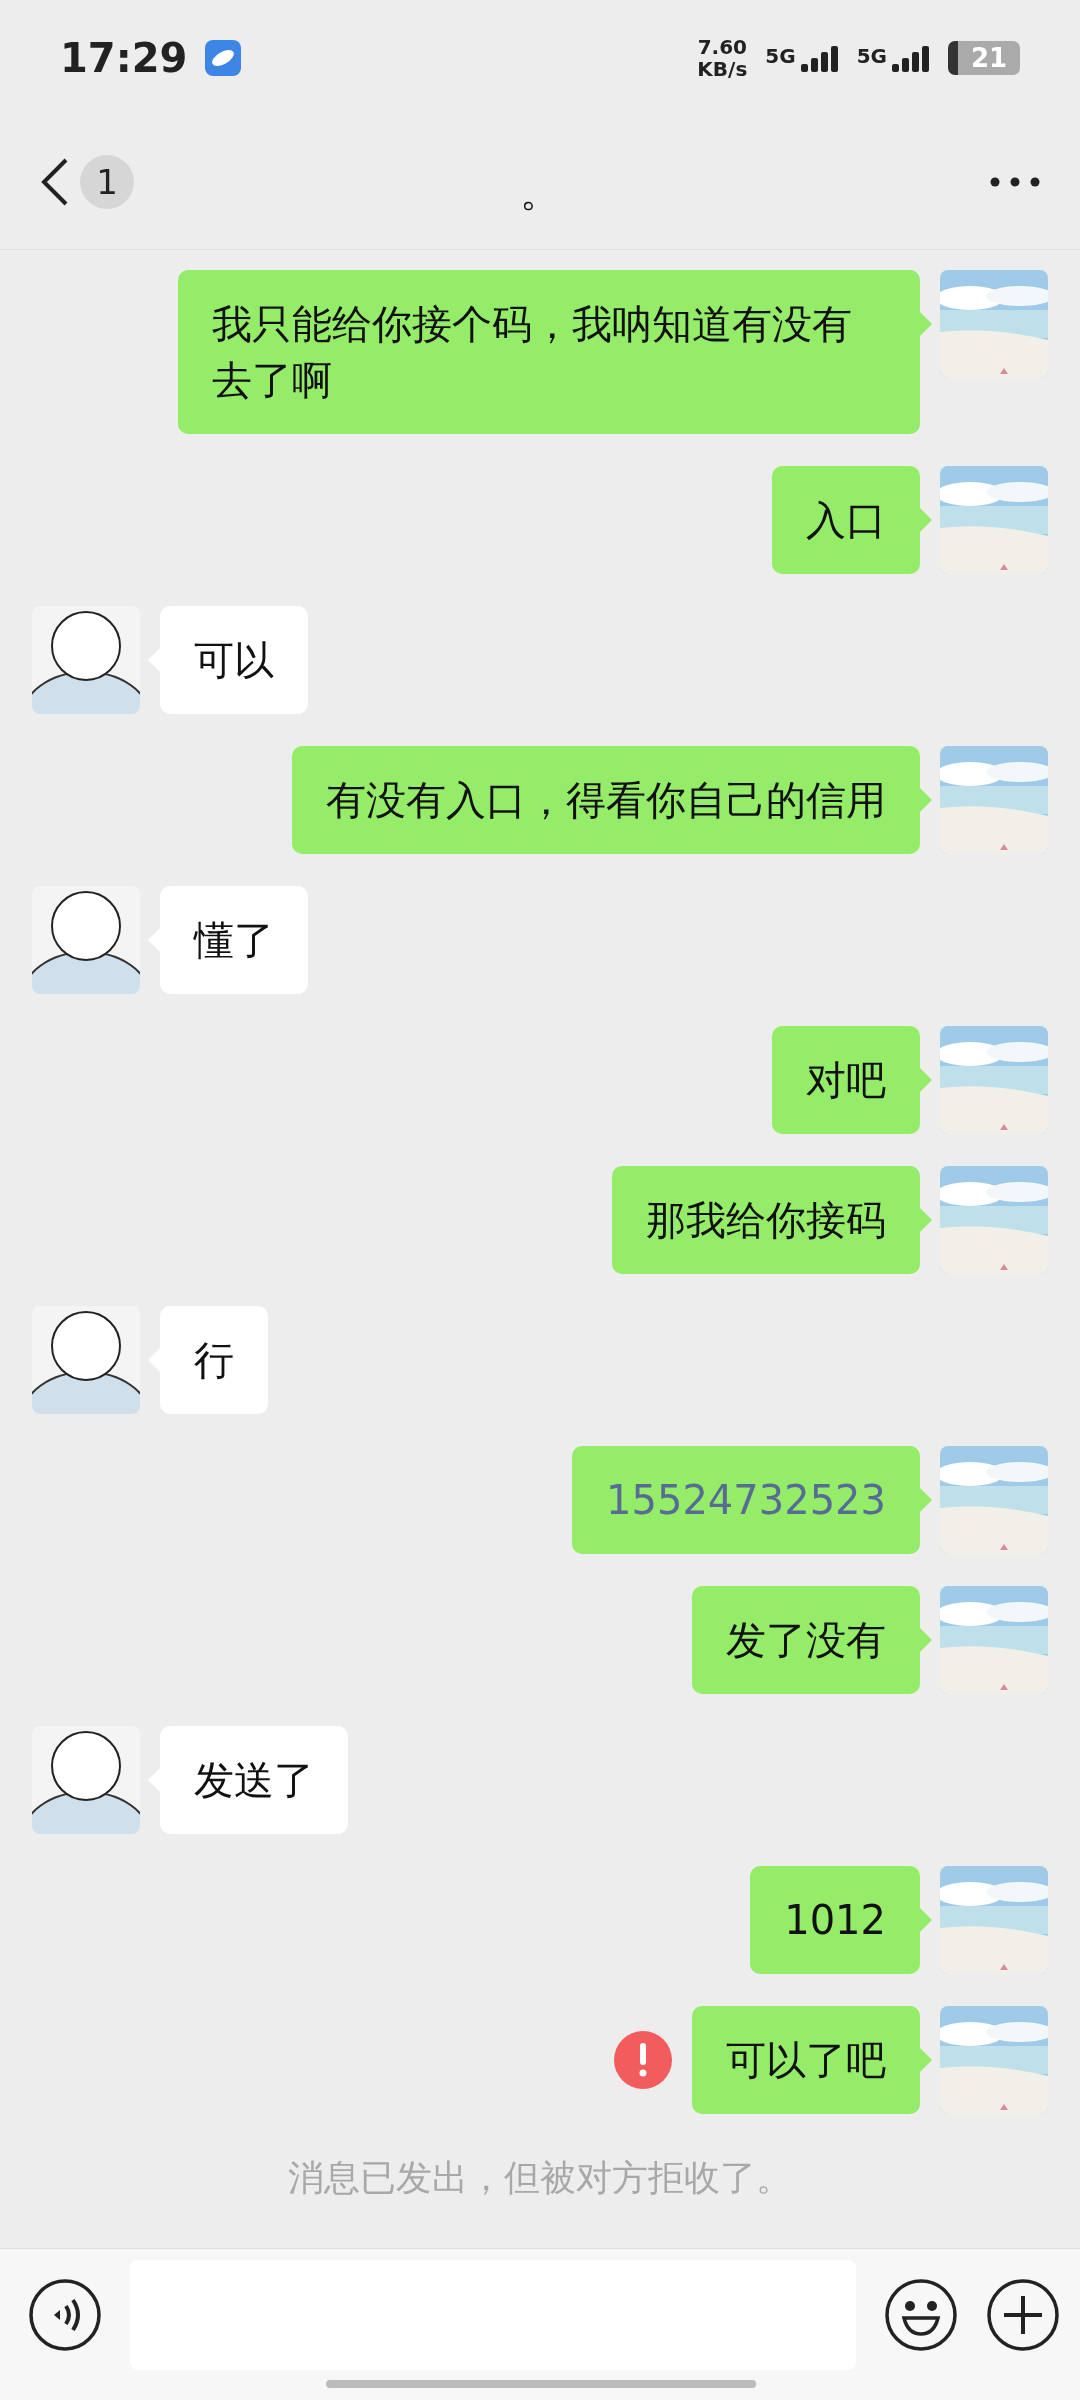  I want to click on status-time: 17:29, so click(124, 57).